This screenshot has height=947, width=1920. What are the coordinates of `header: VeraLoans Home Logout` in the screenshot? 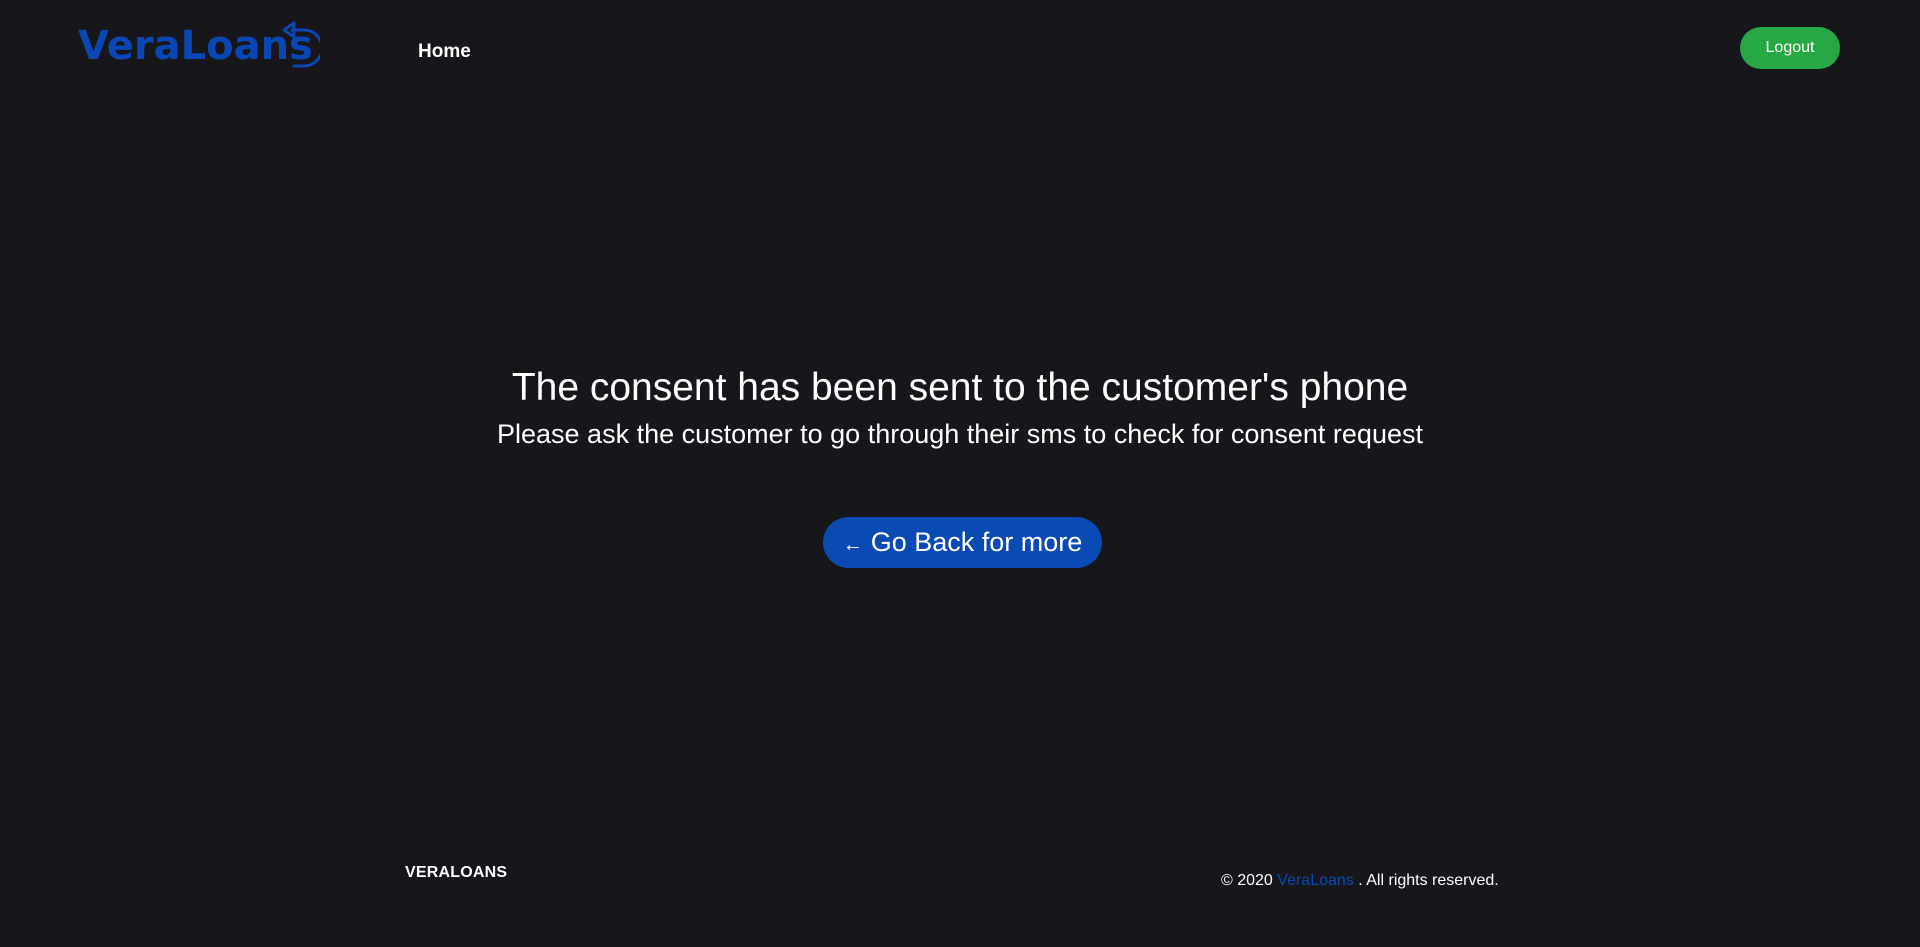 It's located at (960, 50).